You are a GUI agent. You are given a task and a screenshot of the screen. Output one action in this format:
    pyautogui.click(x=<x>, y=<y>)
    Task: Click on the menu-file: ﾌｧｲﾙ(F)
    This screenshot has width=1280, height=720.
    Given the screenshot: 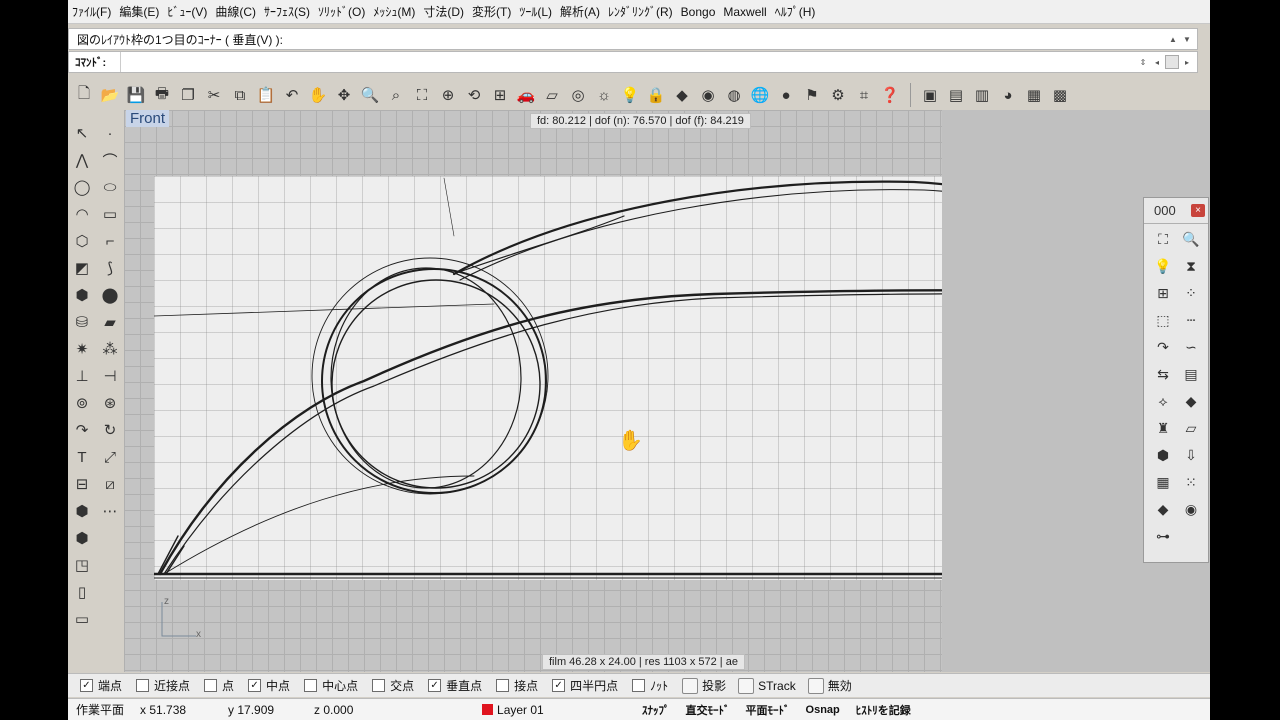 What is the action you would take?
    pyautogui.click(x=91, y=11)
    